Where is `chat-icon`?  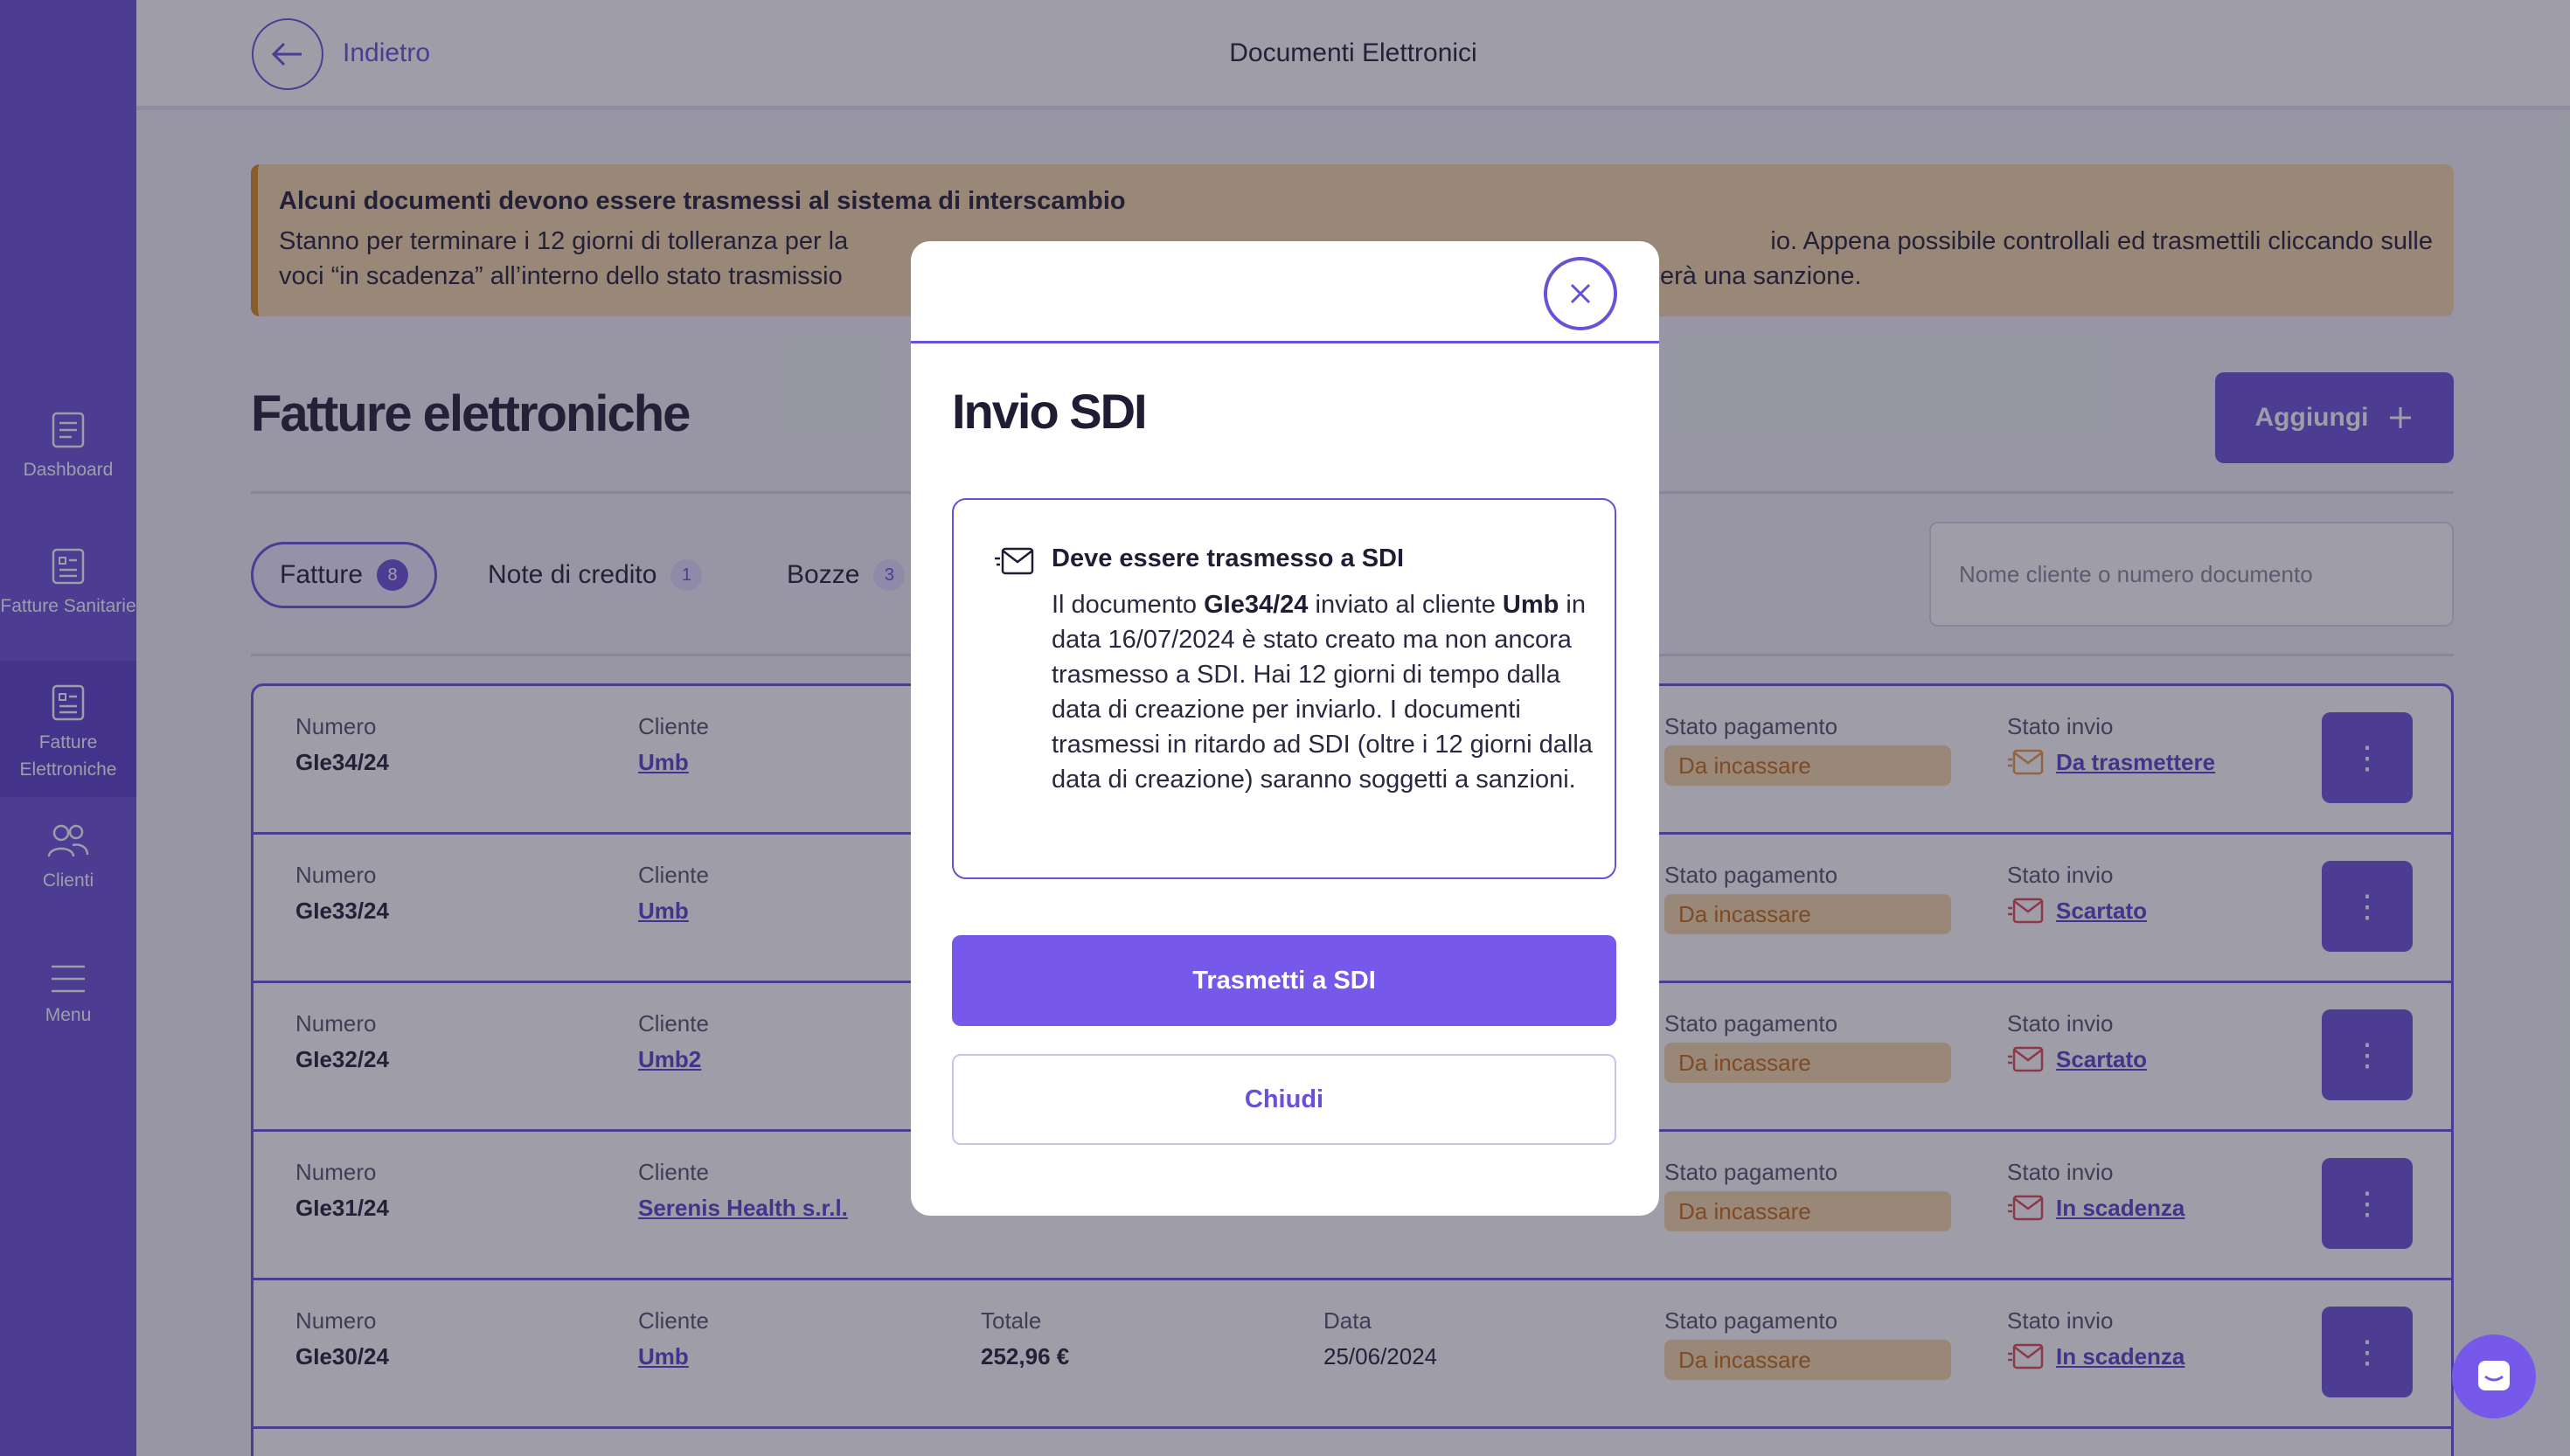
chat-icon is located at coordinates (2494, 1375).